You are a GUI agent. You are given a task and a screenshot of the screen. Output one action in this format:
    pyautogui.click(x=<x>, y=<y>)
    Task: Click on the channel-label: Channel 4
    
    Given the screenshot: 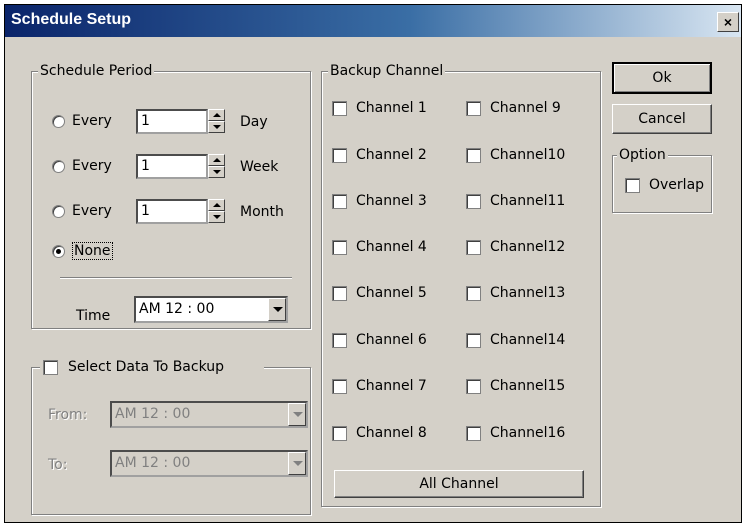 What is the action you would take?
    pyautogui.click(x=391, y=247)
    